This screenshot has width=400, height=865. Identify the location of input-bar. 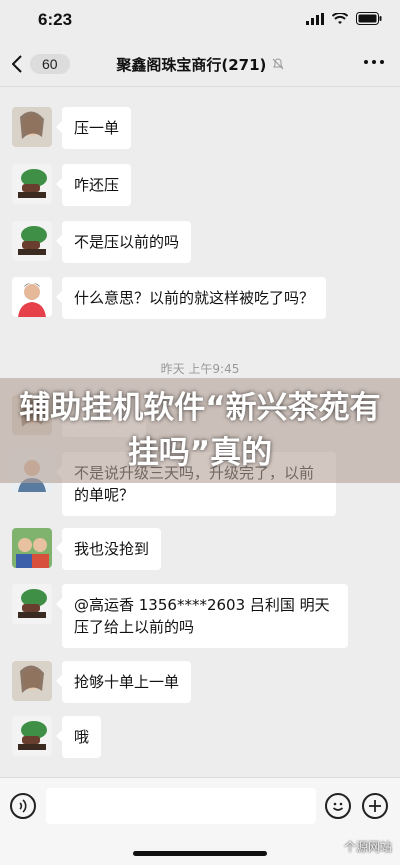
(200, 806).